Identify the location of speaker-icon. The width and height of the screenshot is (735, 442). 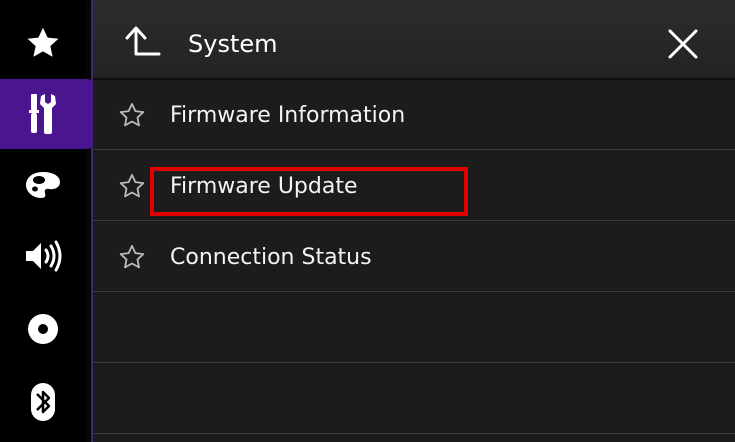
(43, 256).